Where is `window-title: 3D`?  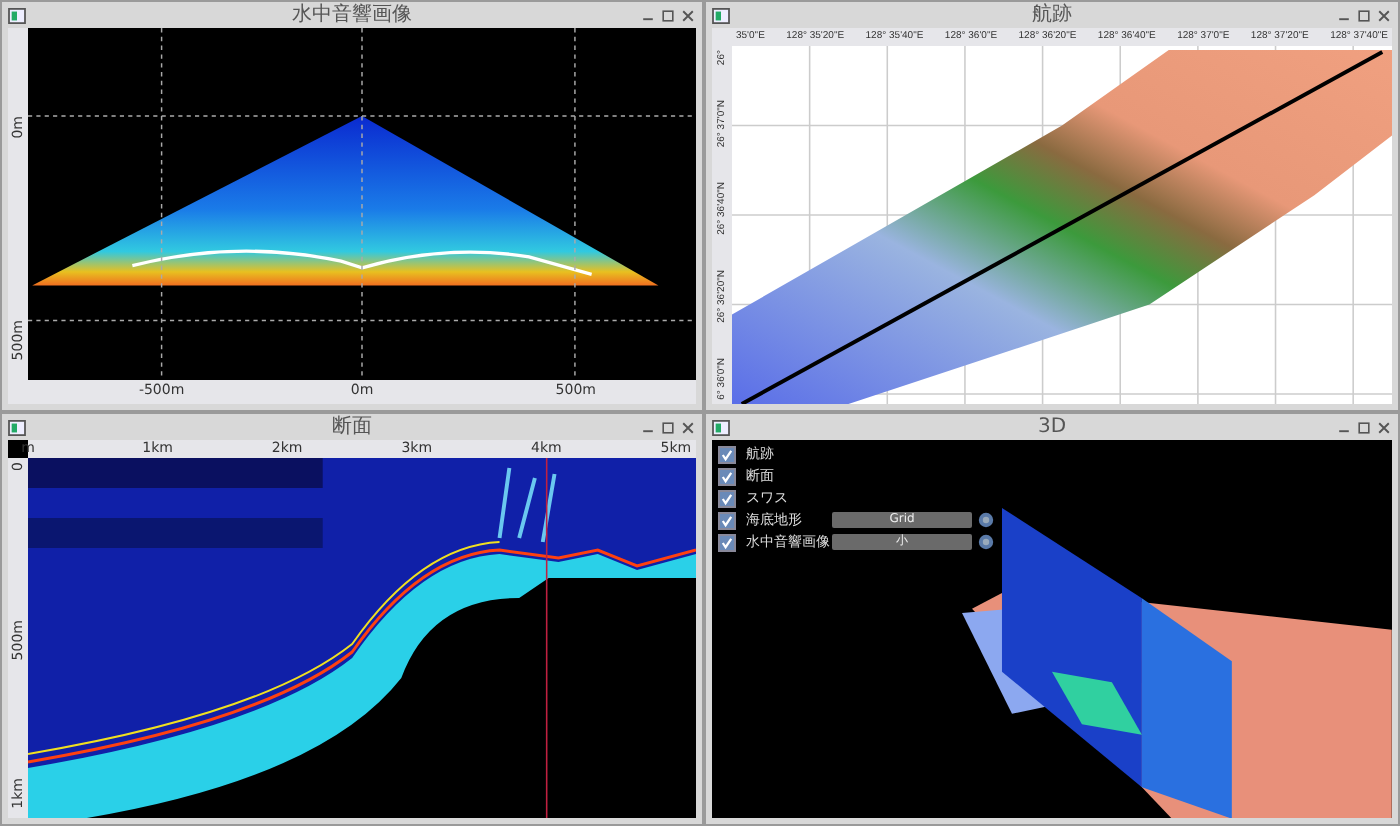 window-title: 3D is located at coordinates (1052, 427).